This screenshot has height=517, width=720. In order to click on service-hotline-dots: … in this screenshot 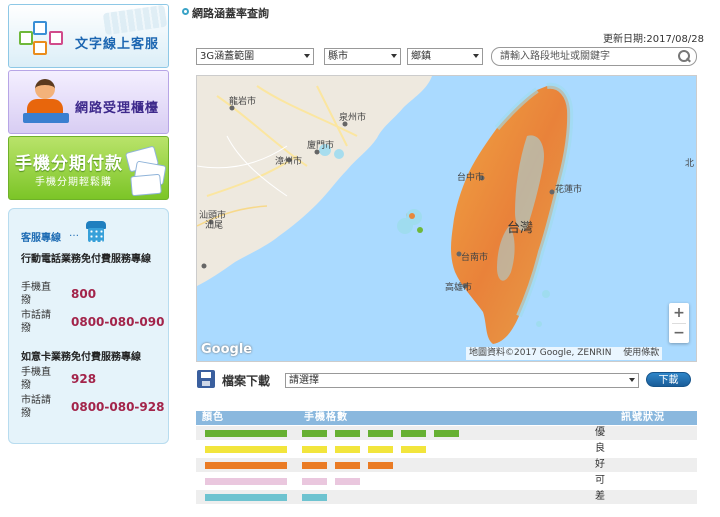, I will do `click(74, 233)`.